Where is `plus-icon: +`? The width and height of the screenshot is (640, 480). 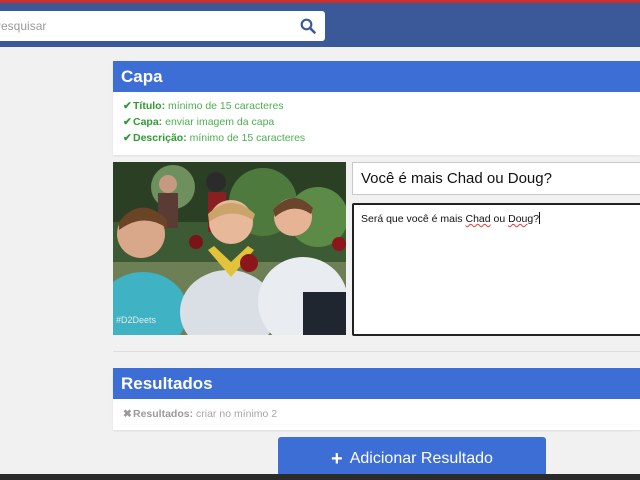
plus-icon: + is located at coordinates (337, 459).